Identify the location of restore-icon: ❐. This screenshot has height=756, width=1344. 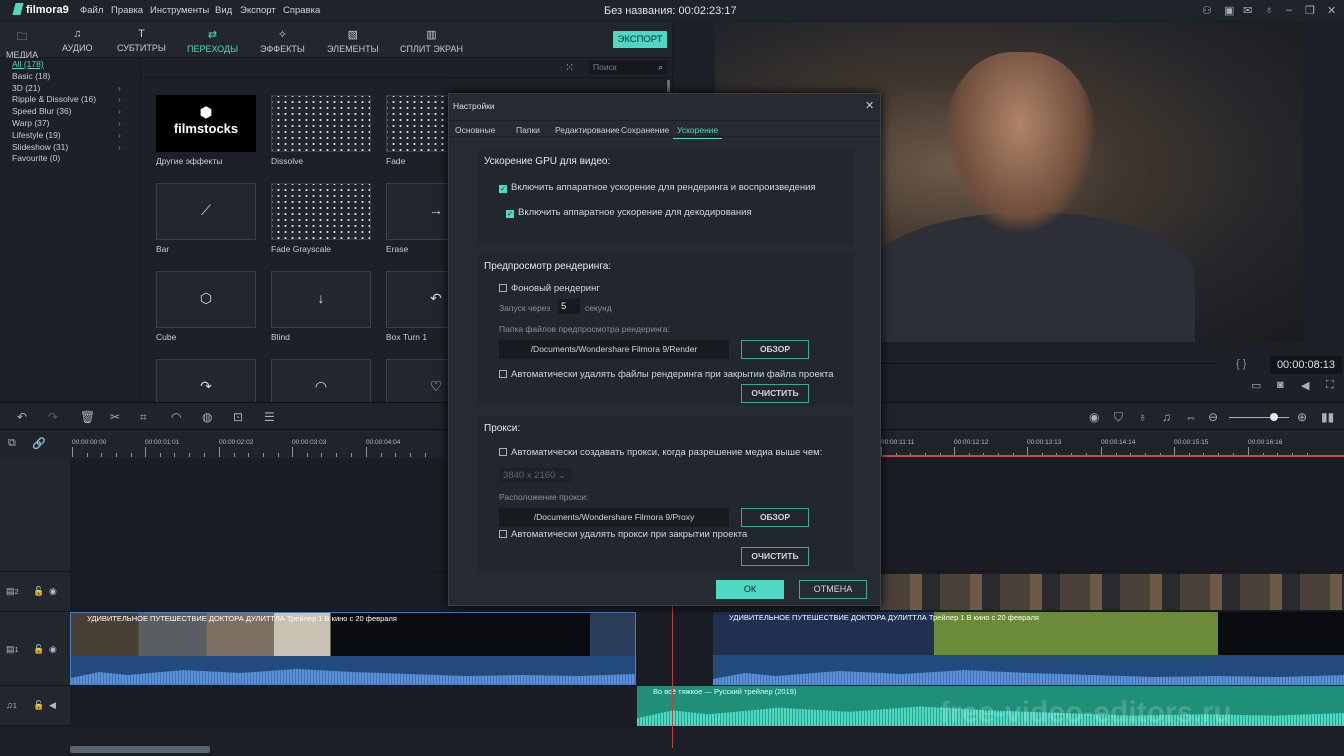
(1310, 10).